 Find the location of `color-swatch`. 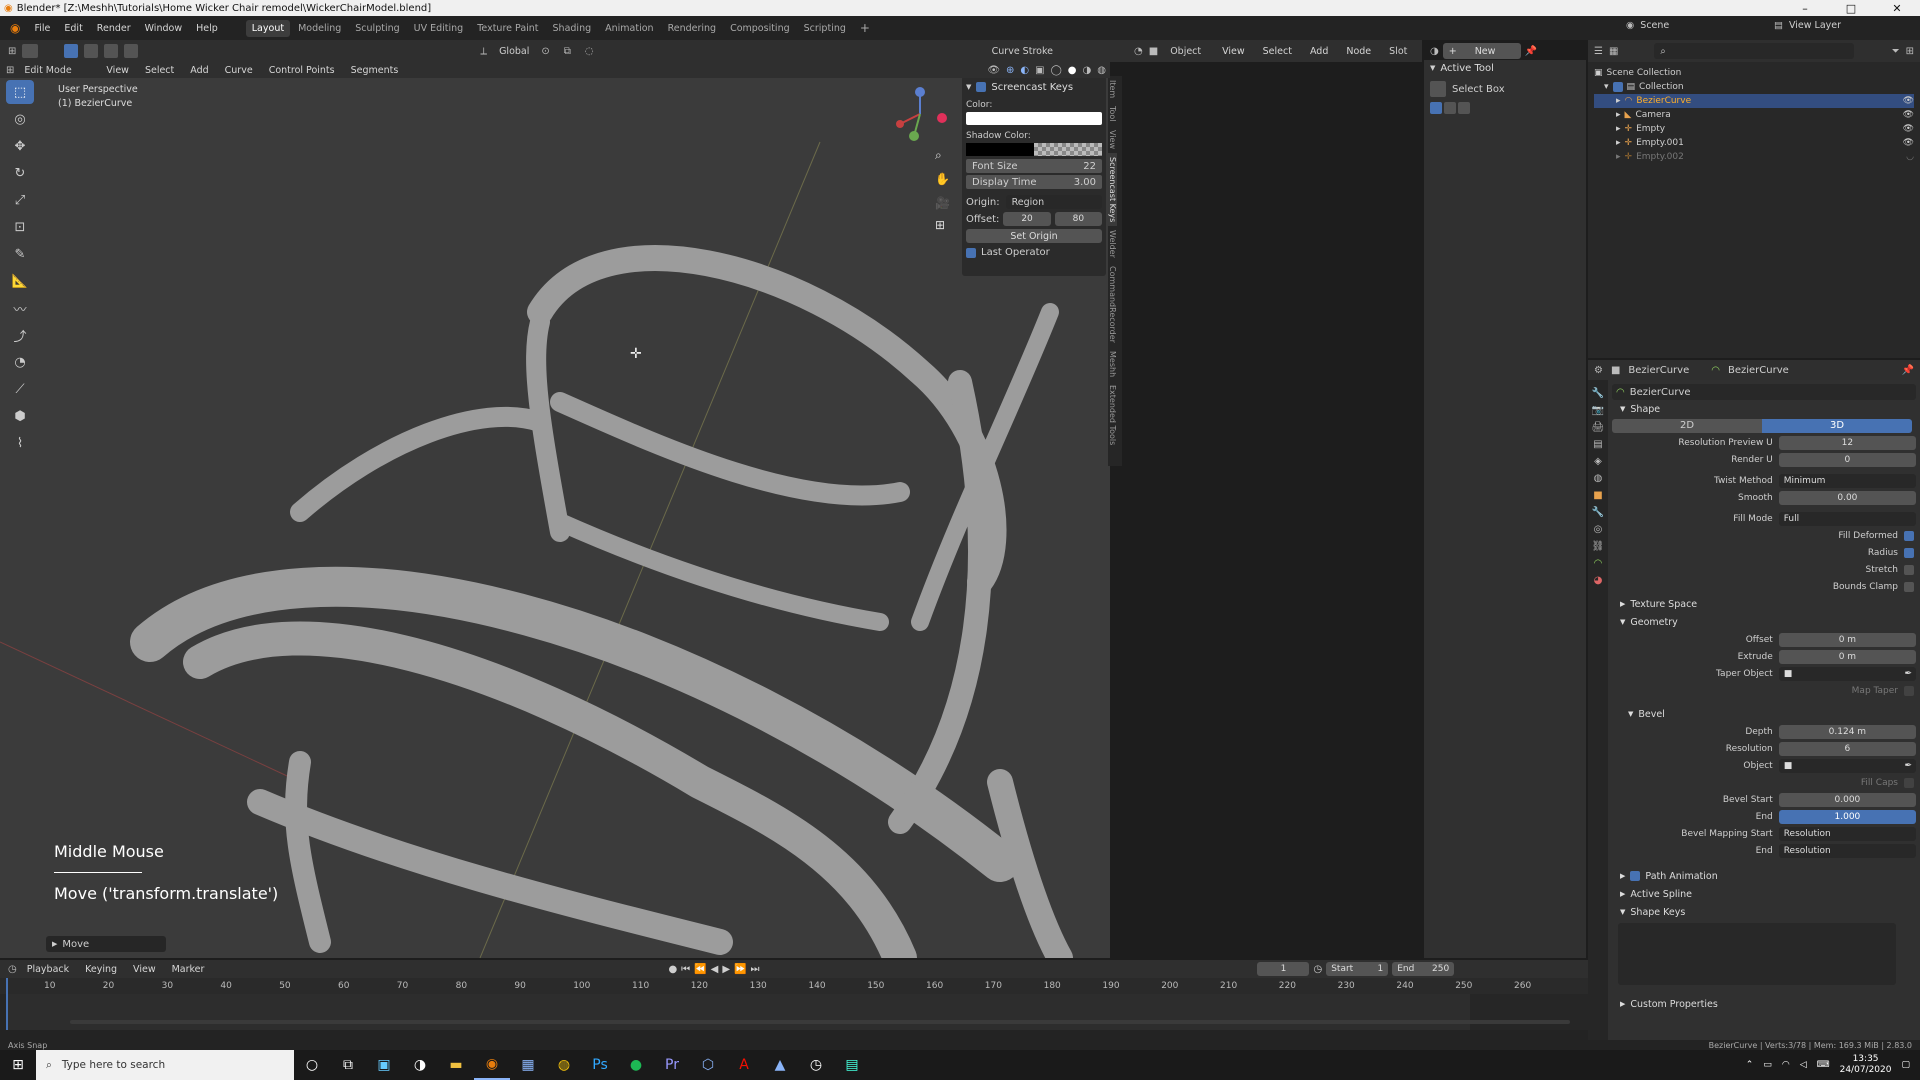

color-swatch is located at coordinates (1034, 118).